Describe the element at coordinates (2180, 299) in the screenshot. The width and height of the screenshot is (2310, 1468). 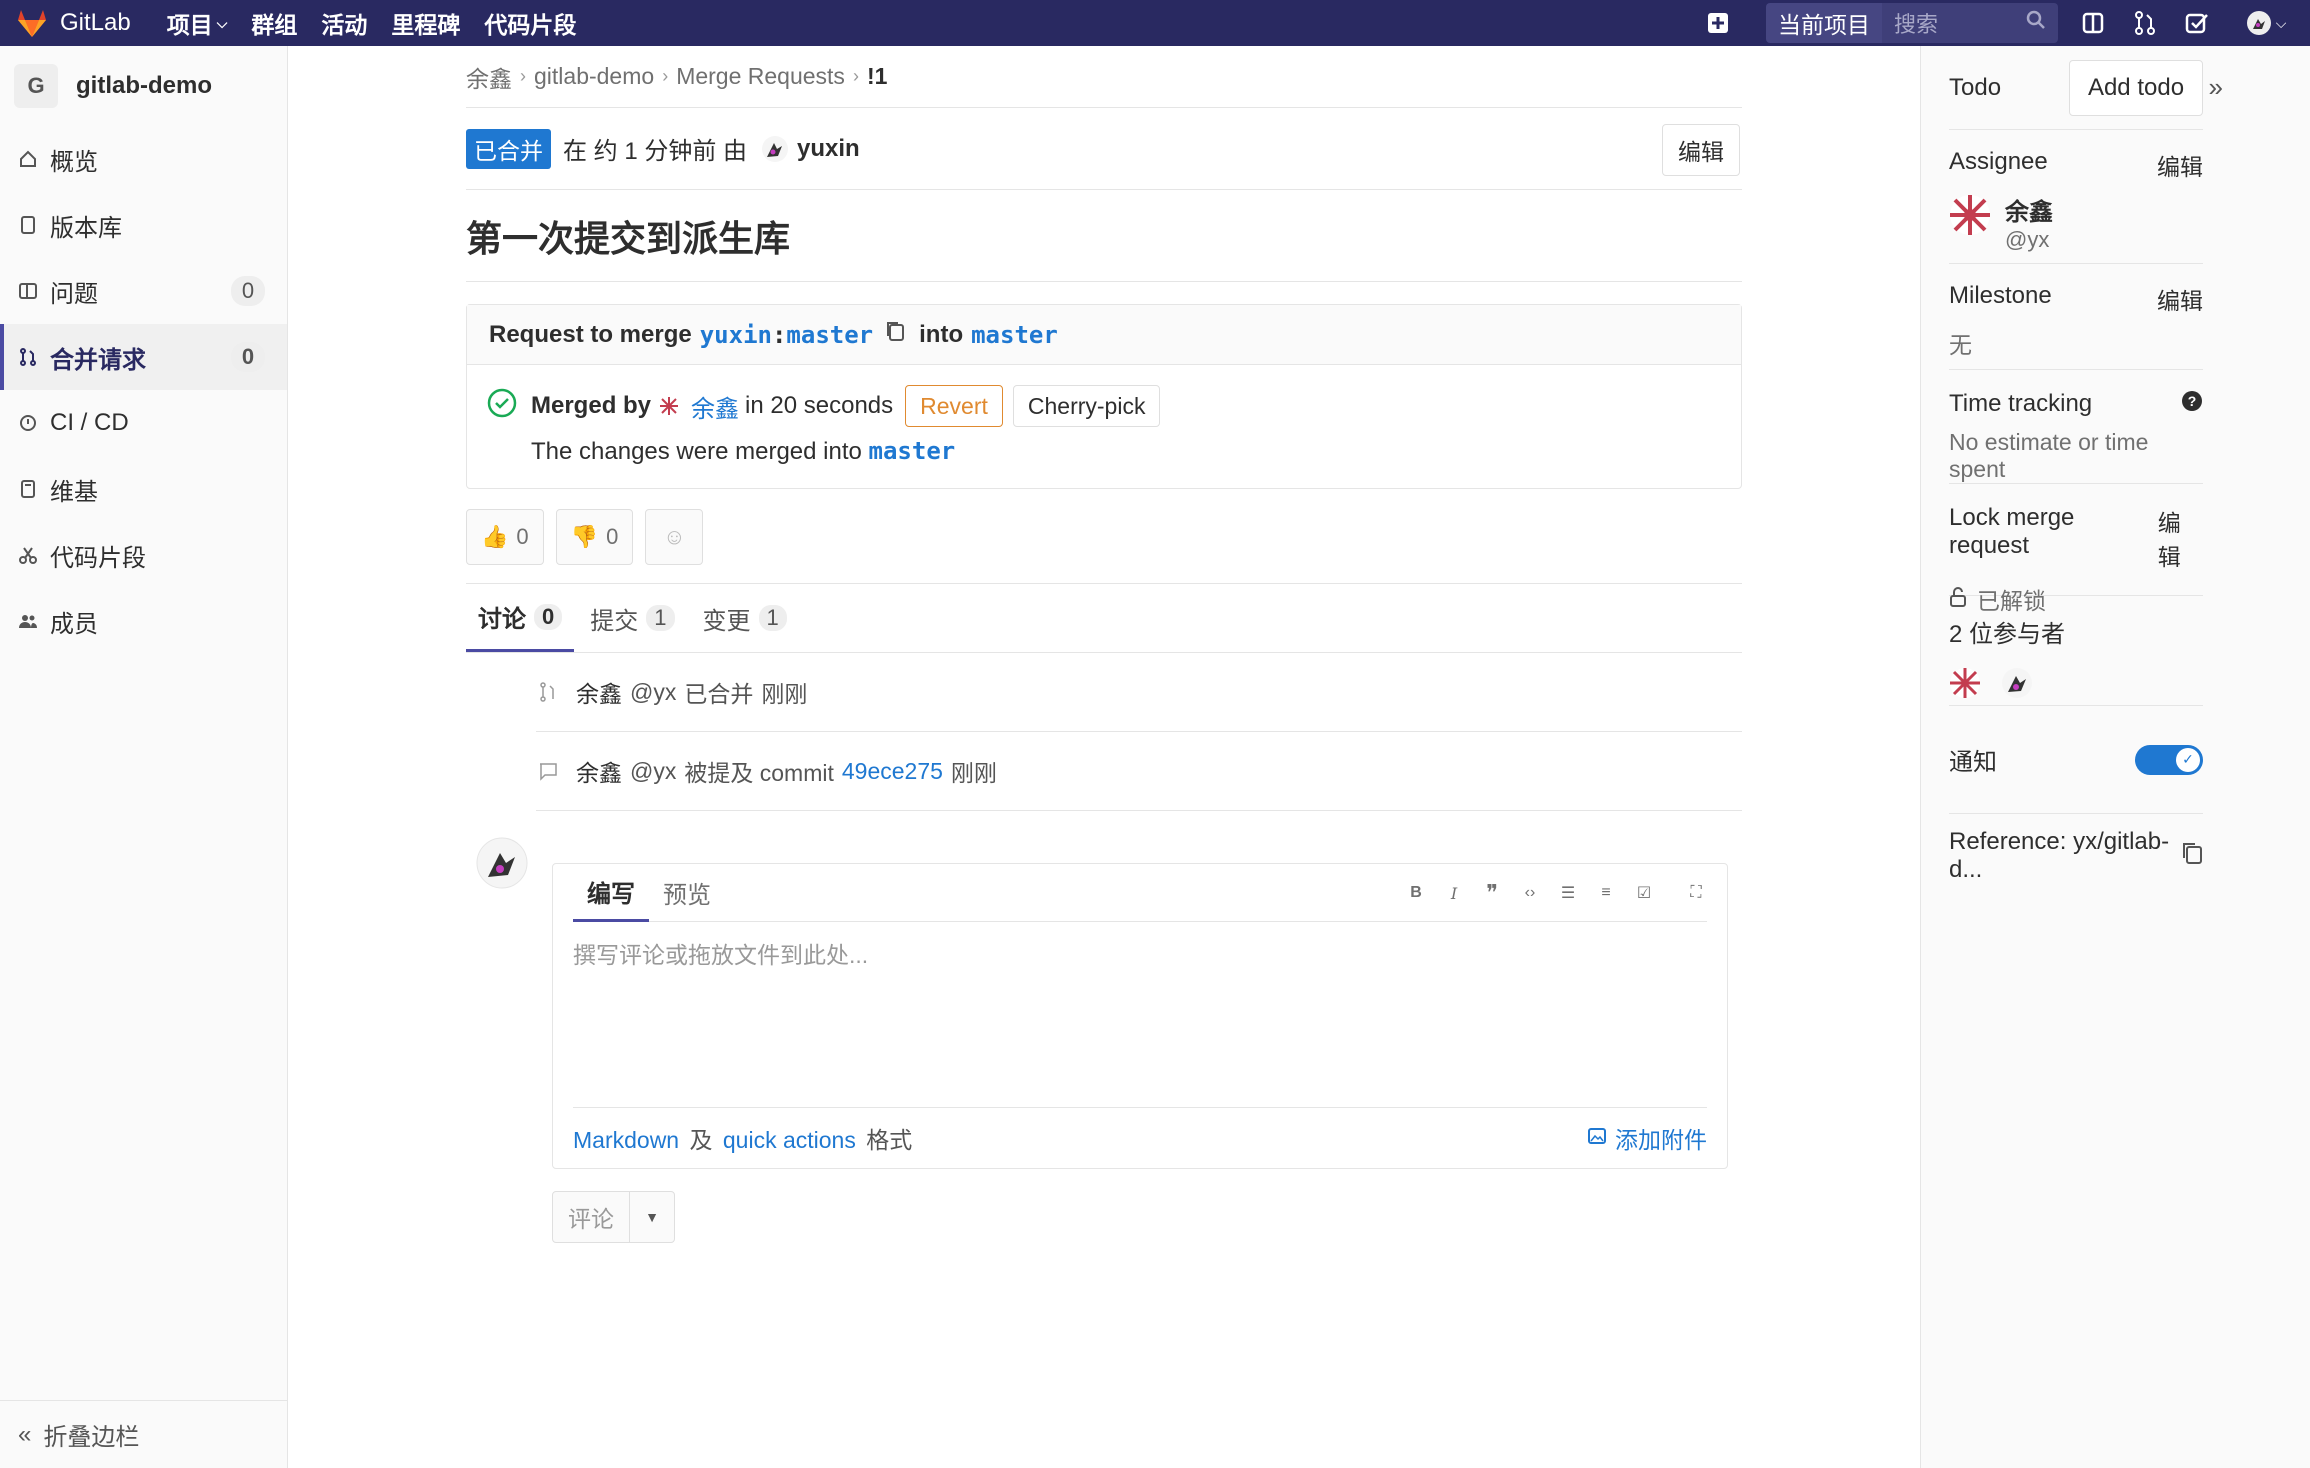
I see `edit-milestone-link: 编辑` at that location.